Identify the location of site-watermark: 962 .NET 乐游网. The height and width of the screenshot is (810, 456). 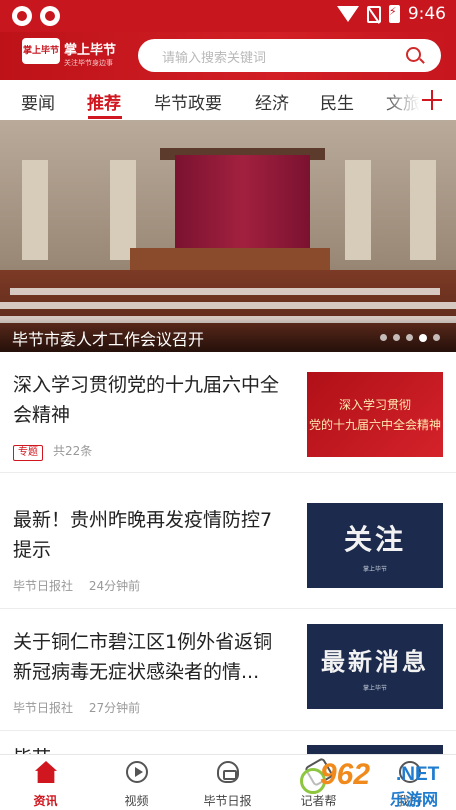
(378, 784).